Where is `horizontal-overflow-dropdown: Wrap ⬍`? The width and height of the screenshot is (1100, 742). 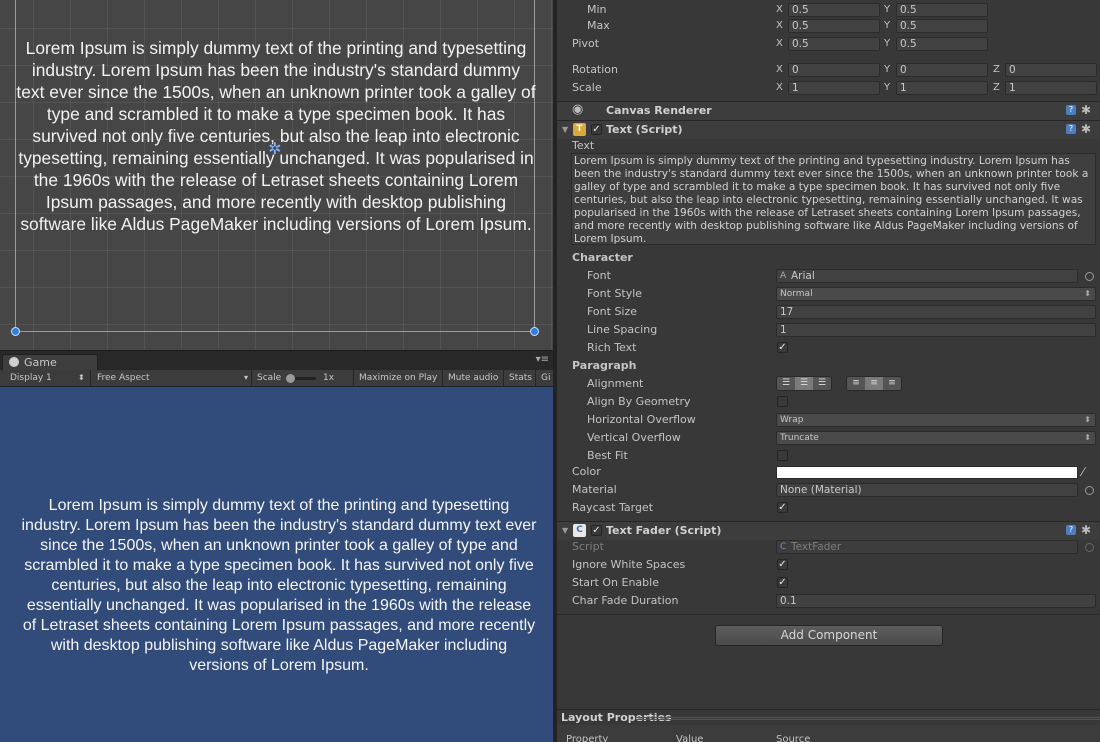
horizontal-overflow-dropdown: Wrap ⬍ is located at coordinates (936, 420).